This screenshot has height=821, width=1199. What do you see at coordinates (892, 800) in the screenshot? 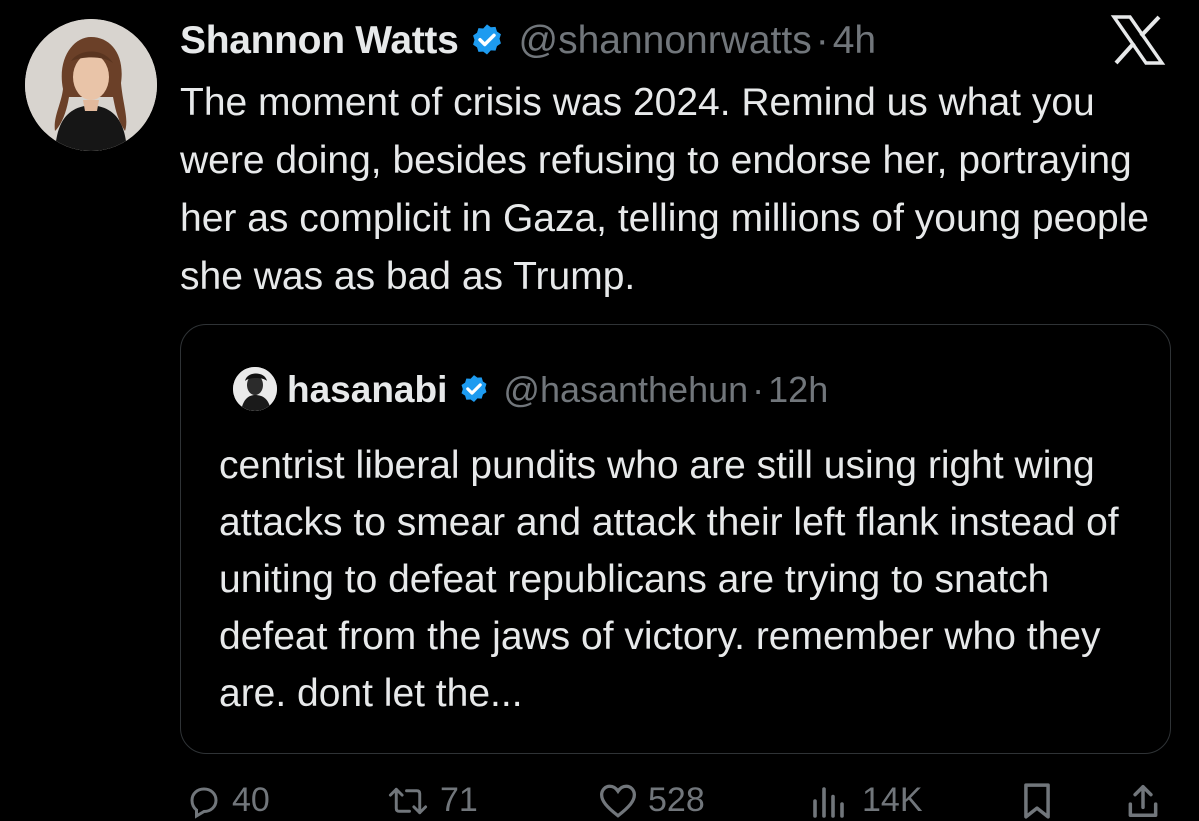
I see `views-count: 14K` at bounding box center [892, 800].